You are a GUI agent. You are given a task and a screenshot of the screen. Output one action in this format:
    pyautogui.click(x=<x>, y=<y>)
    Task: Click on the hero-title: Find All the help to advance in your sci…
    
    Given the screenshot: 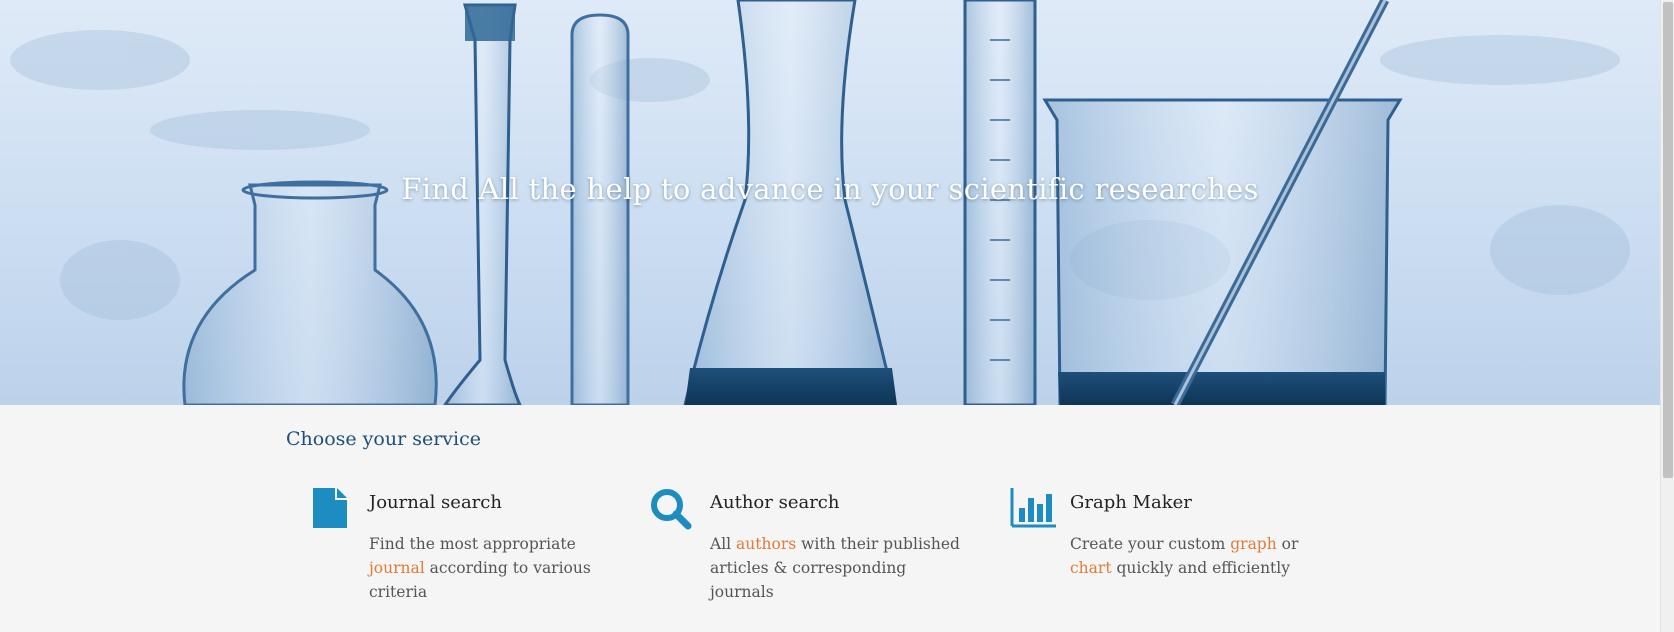 What is the action you would take?
    pyautogui.click(x=830, y=189)
    